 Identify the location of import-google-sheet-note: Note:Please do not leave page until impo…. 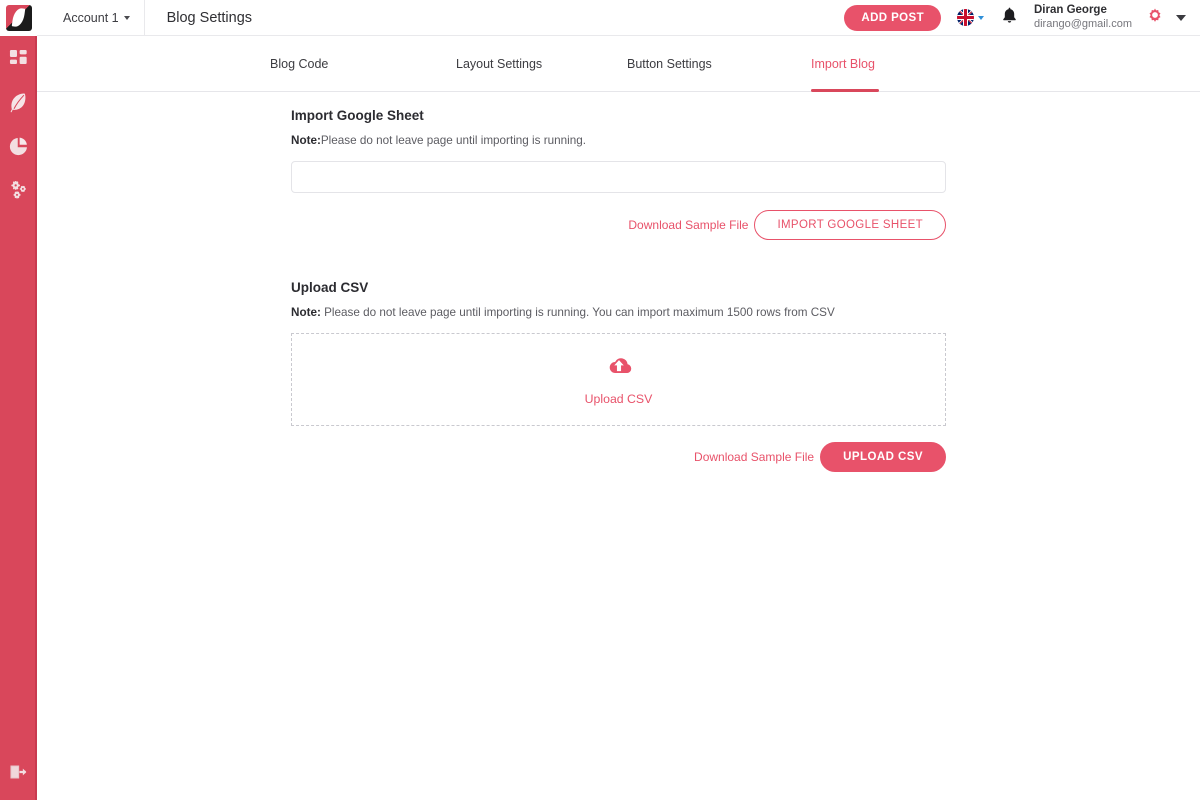
(618, 140).